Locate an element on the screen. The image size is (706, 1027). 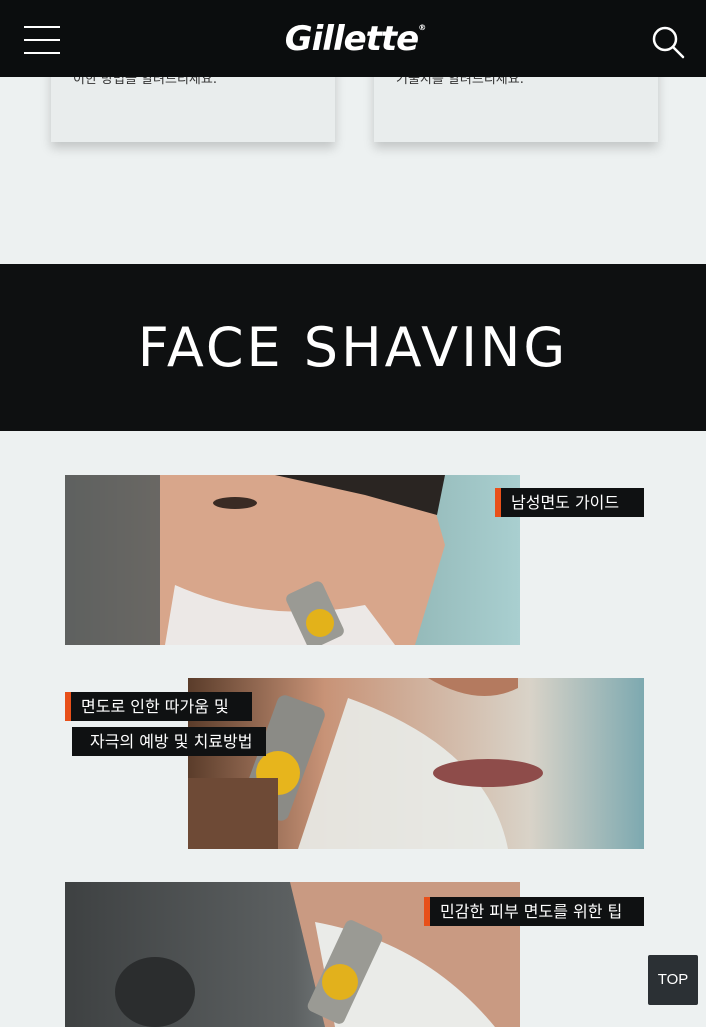
gillette-logo: Gillette® is located at coordinates (355, 39).